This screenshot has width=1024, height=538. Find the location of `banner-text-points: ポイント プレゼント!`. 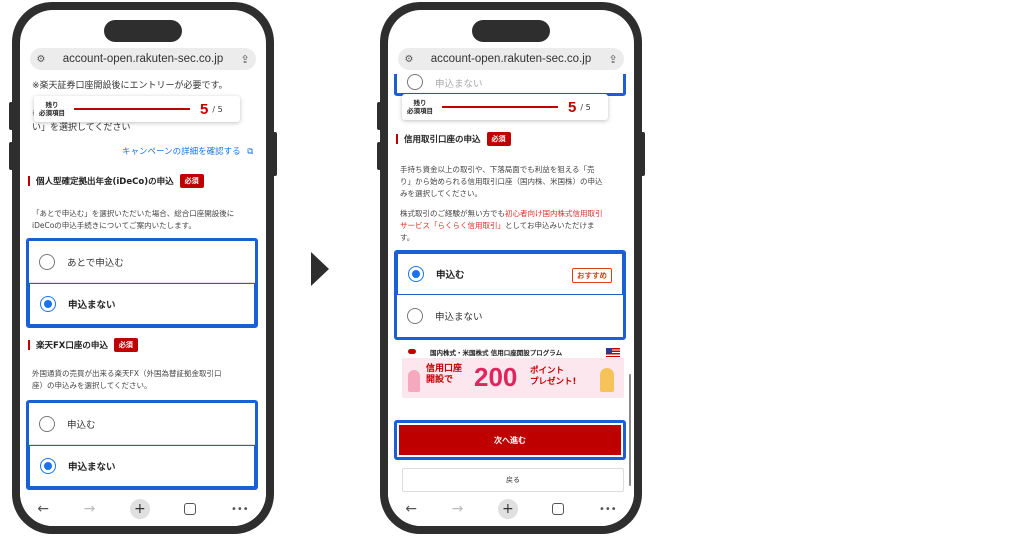

banner-text-points: ポイント プレゼント! is located at coordinates (553, 376).